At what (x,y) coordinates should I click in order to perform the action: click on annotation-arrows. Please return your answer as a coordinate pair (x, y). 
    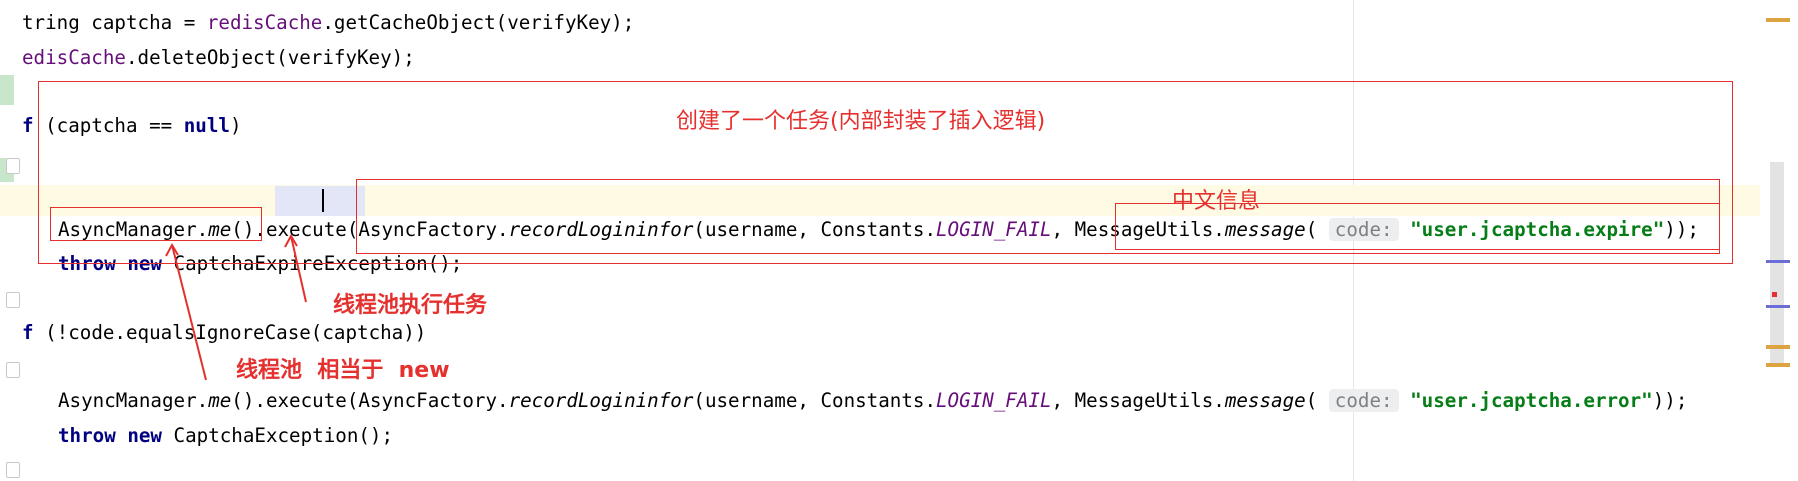
    Looking at the image, I should click on (236, 307).